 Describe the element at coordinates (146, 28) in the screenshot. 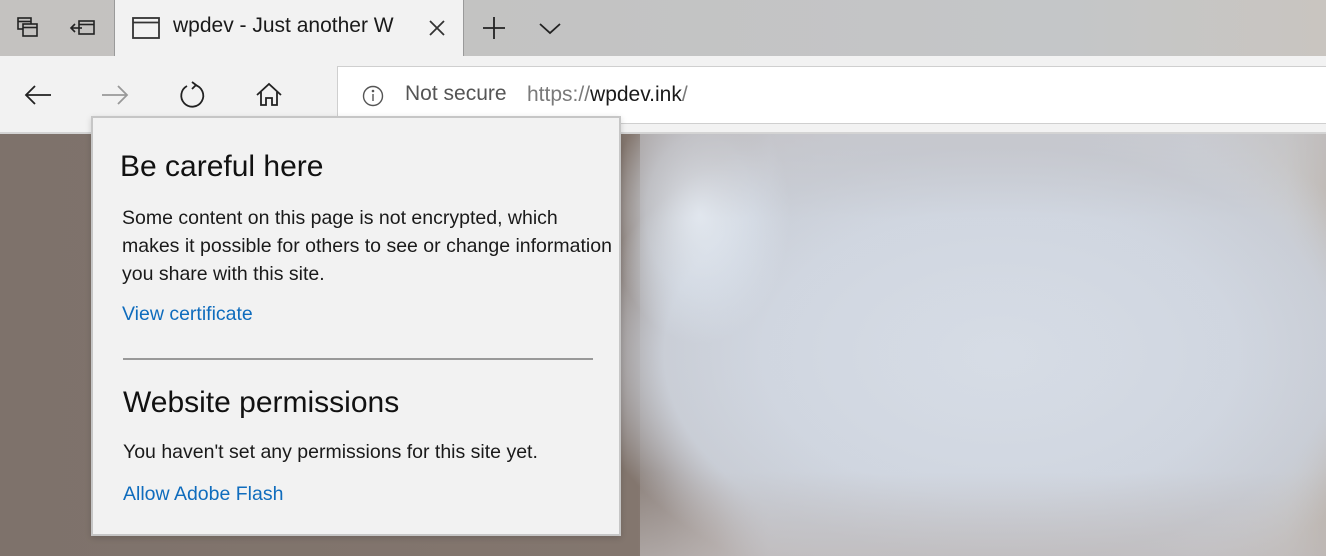

I see `page-icon` at that location.